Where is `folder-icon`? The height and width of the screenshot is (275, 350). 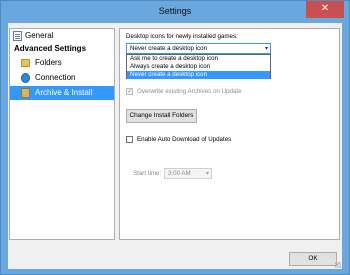
folder-icon is located at coordinates (25, 63).